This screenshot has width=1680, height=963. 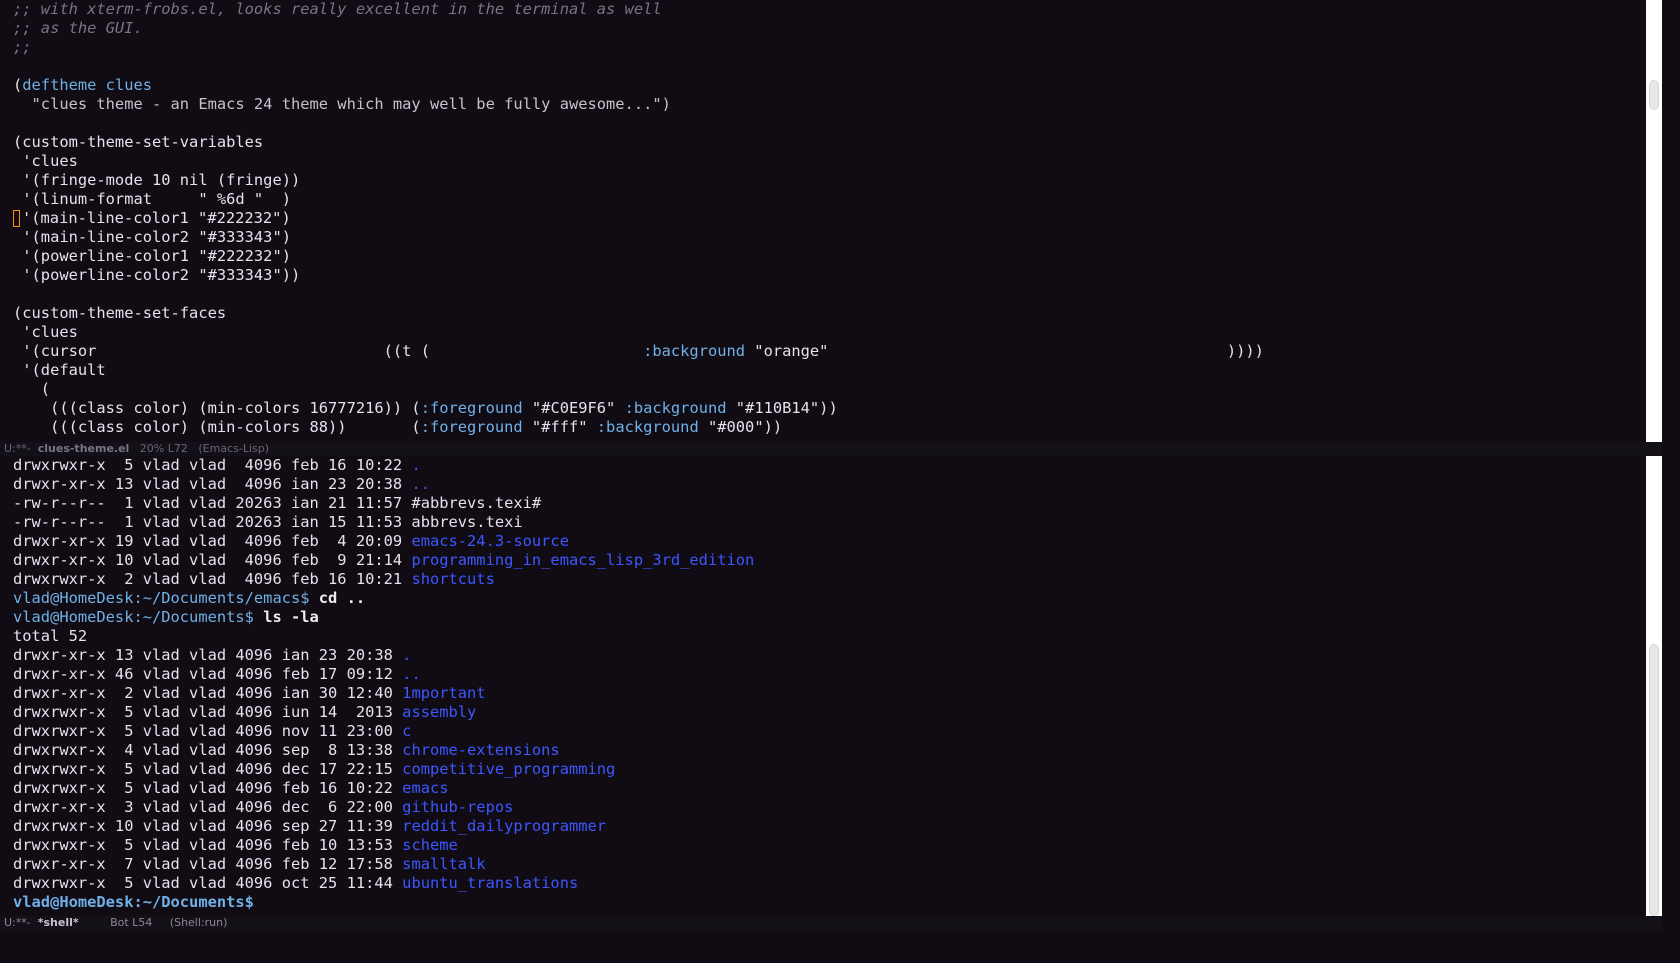 What do you see at coordinates (16, 218) in the screenshot?
I see `text-cursor` at bounding box center [16, 218].